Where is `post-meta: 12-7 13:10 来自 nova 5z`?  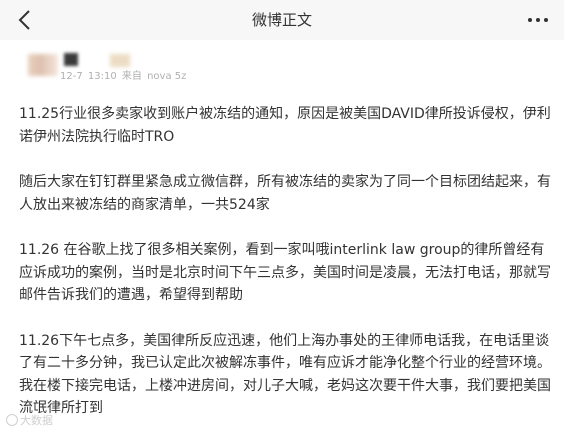
post-meta: 12-7 13:10 来自 nova 5z is located at coordinates (124, 74).